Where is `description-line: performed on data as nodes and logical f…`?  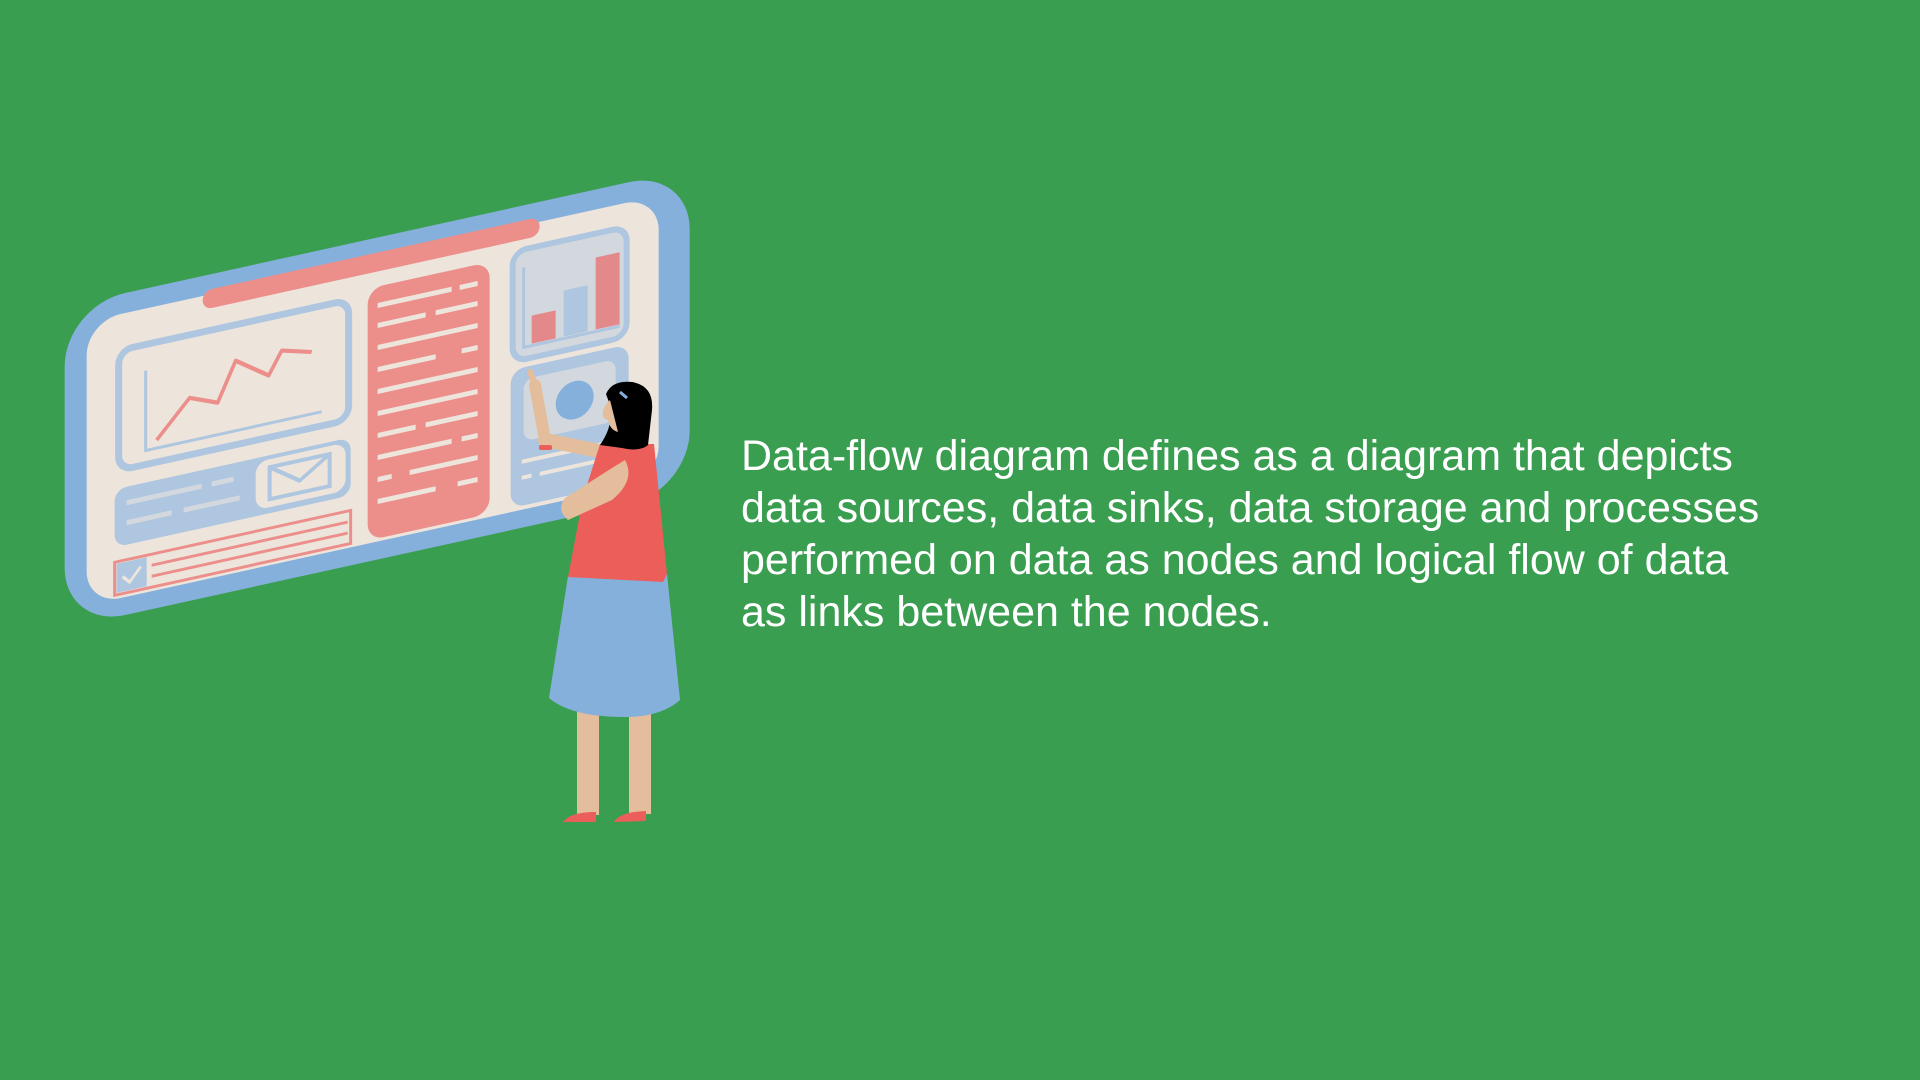 description-line: performed on data as nodes and logical f… is located at coordinates (1235, 560).